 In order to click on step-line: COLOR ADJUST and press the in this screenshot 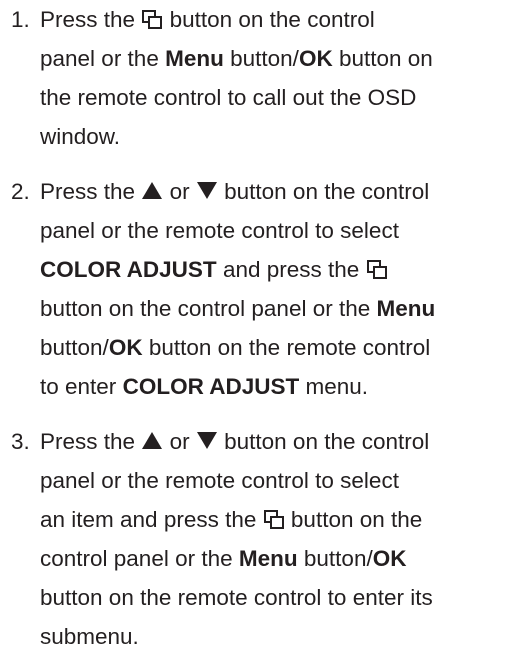, I will do `click(282, 269)`.